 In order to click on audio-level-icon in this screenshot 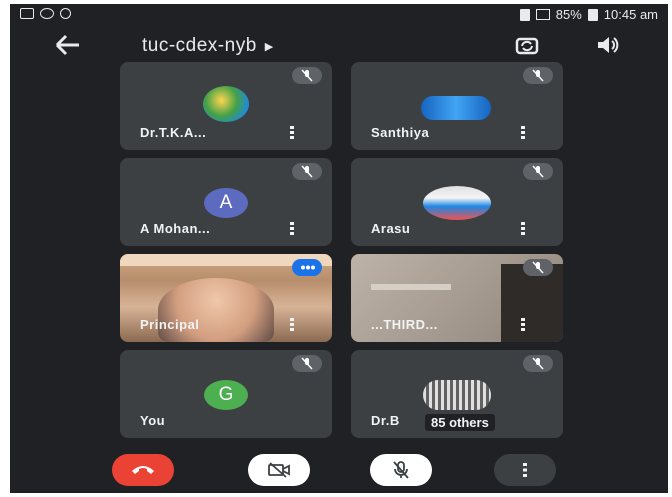, I will do `click(308, 267)`.